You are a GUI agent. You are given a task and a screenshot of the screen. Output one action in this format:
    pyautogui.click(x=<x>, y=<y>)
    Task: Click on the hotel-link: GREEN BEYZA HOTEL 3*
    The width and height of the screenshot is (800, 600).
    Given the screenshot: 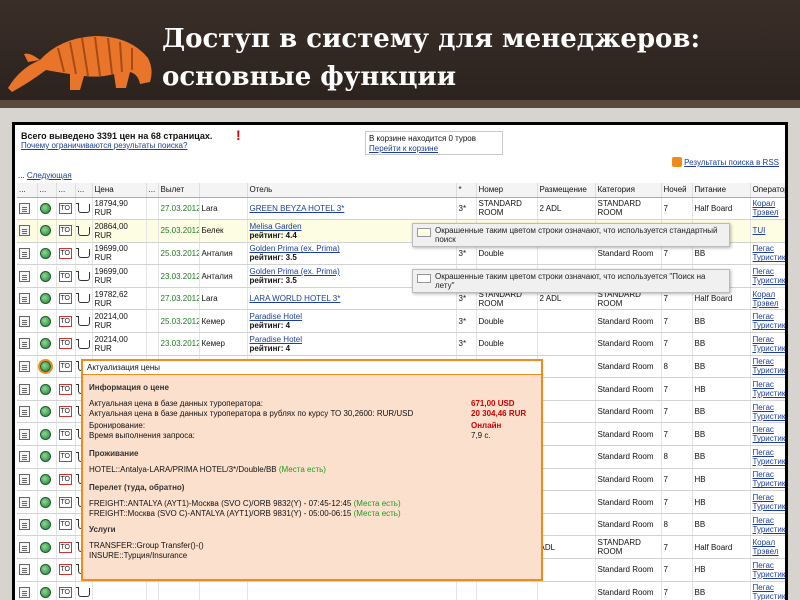 What is the action you would take?
    pyautogui.click(x=297, y=208)
    